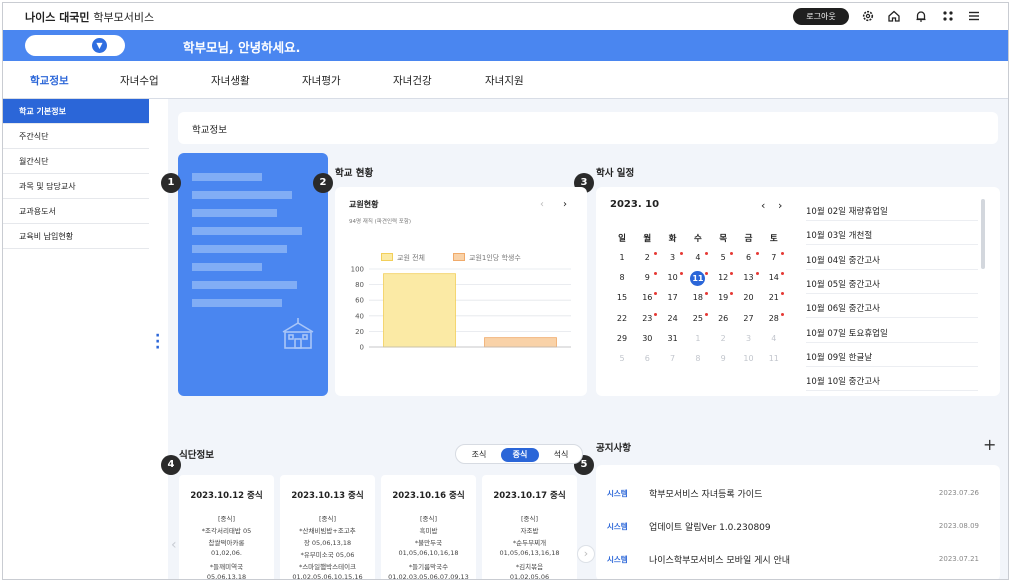 The height and width of the screenshot is (584, 1013). I want to click on calendar-day: 17, so click(673, 298).